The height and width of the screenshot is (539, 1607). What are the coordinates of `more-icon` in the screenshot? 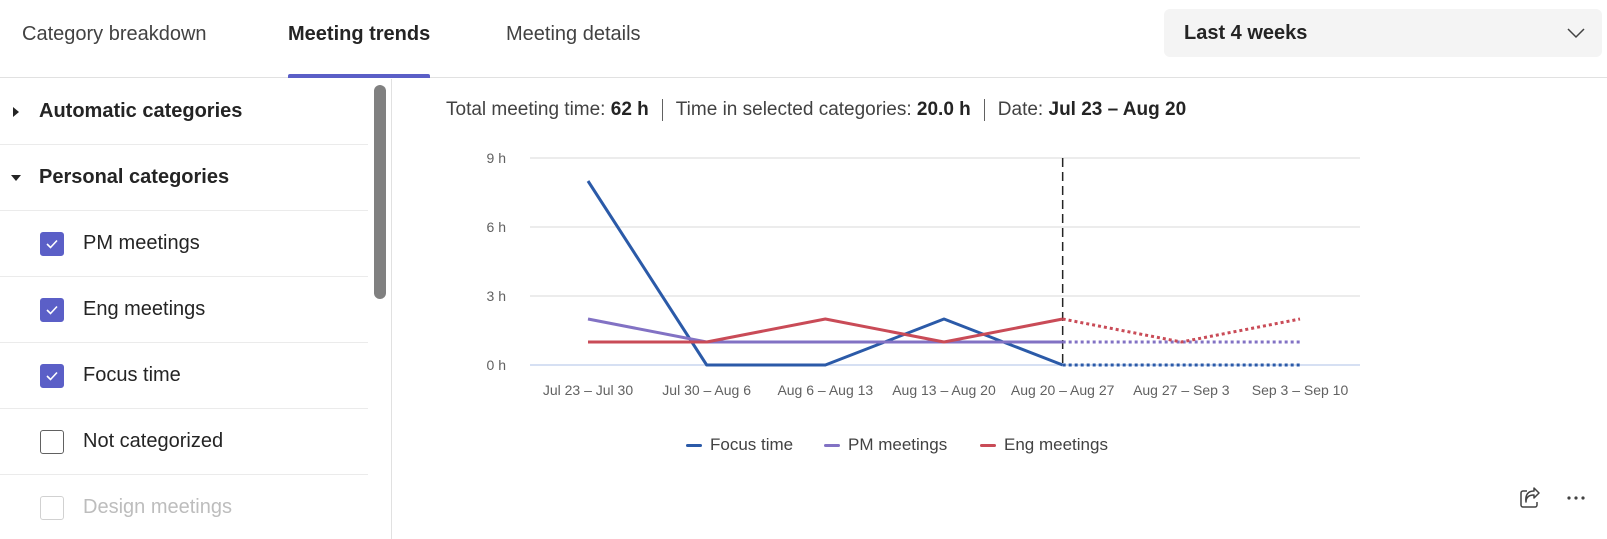 It's located at (1576, 498).